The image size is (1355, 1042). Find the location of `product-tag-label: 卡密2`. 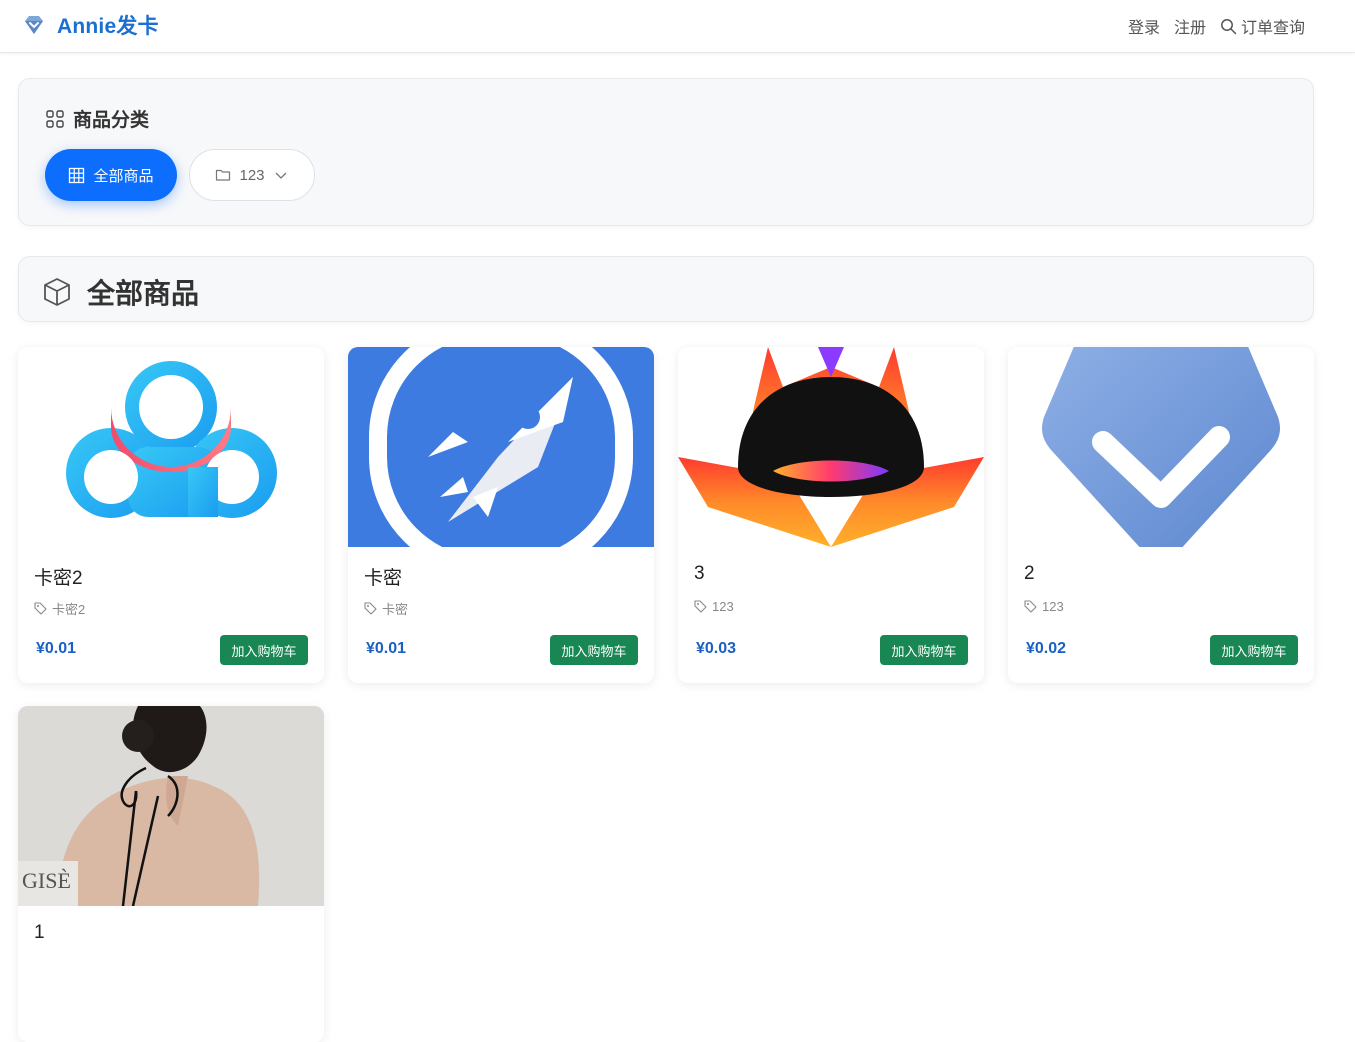

product-tag-label: 卡密2 is located at coordinates (69, 609).